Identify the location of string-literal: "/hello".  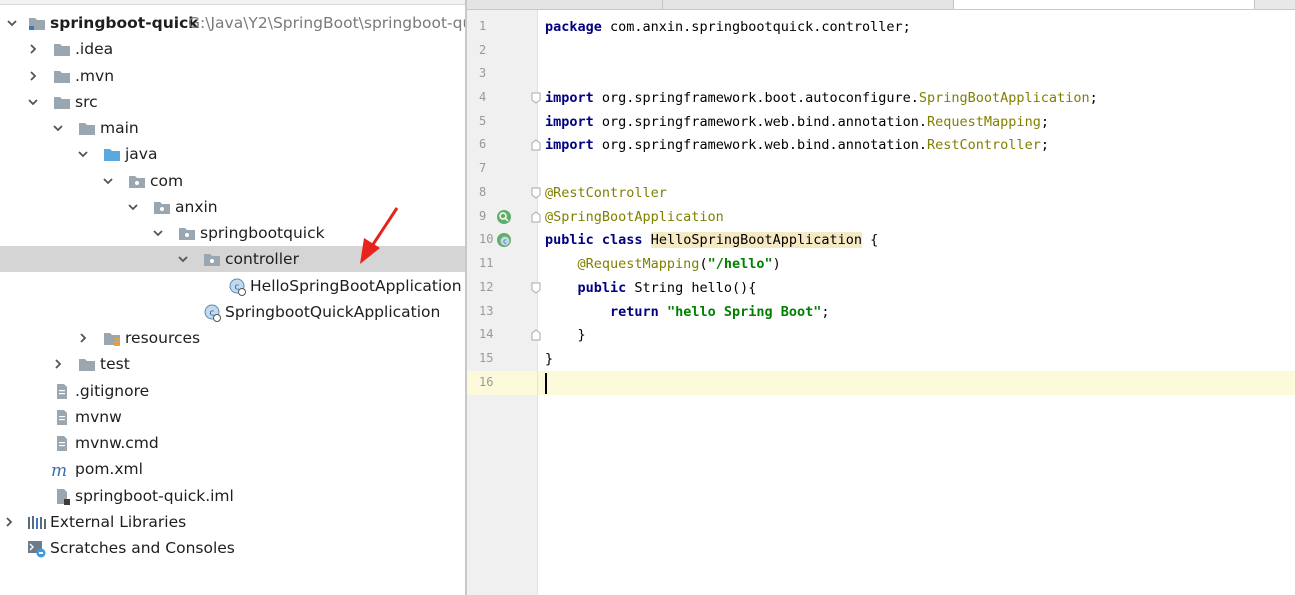
(740, 264).